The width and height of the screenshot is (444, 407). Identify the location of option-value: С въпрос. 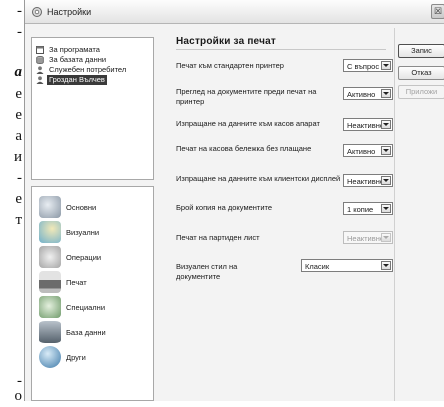
(363, 66).